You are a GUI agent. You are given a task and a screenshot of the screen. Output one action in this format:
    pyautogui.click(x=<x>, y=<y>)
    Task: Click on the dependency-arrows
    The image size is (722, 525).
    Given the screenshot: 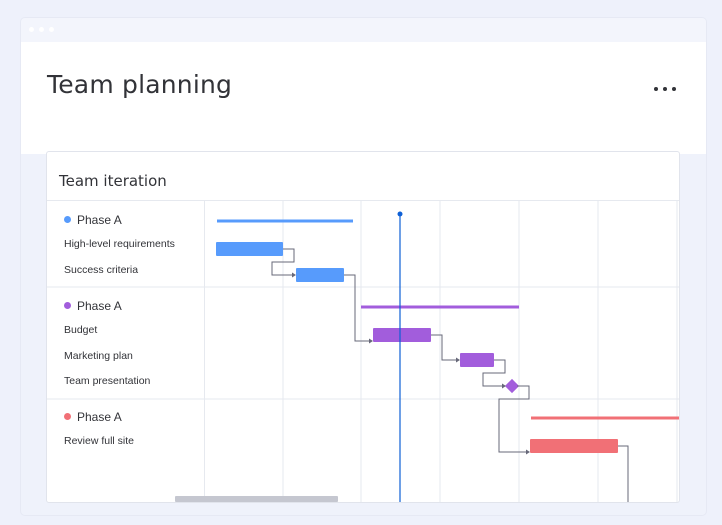 What is the action you would take?
    pyautogui.click(x=411, y=363)
    